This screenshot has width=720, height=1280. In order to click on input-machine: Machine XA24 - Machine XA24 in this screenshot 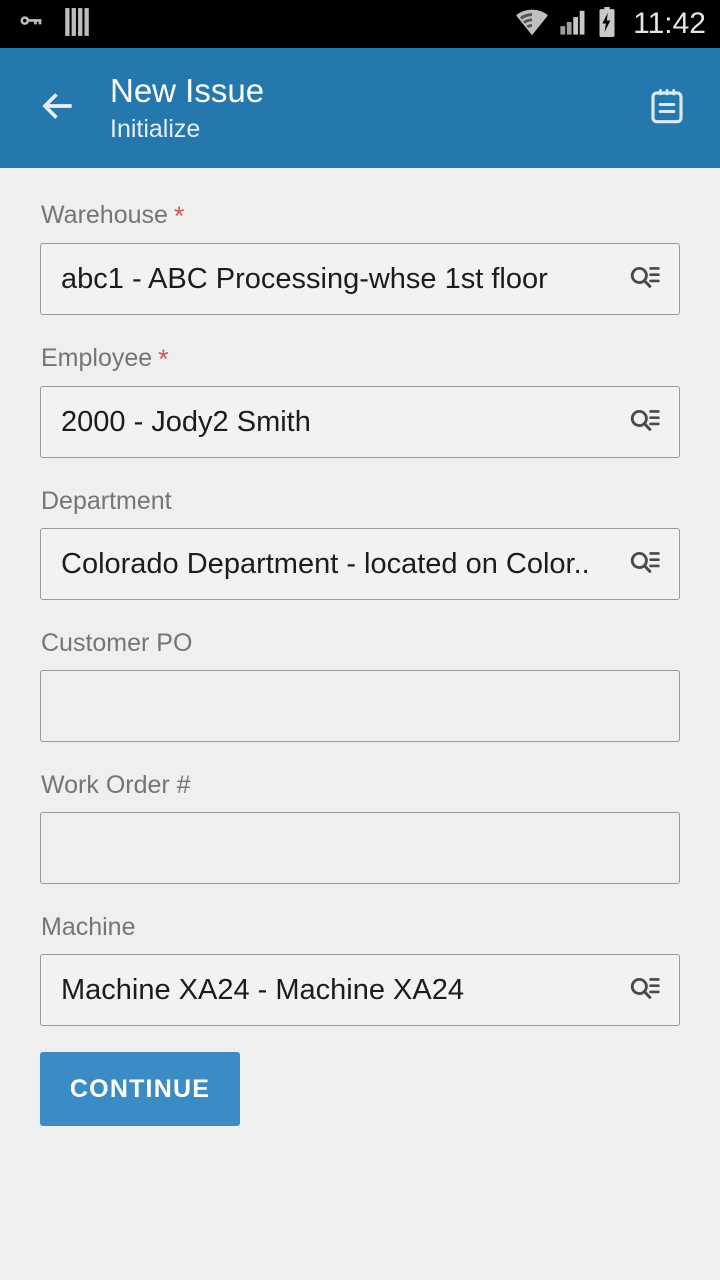, I will do `click(360, 990)`.